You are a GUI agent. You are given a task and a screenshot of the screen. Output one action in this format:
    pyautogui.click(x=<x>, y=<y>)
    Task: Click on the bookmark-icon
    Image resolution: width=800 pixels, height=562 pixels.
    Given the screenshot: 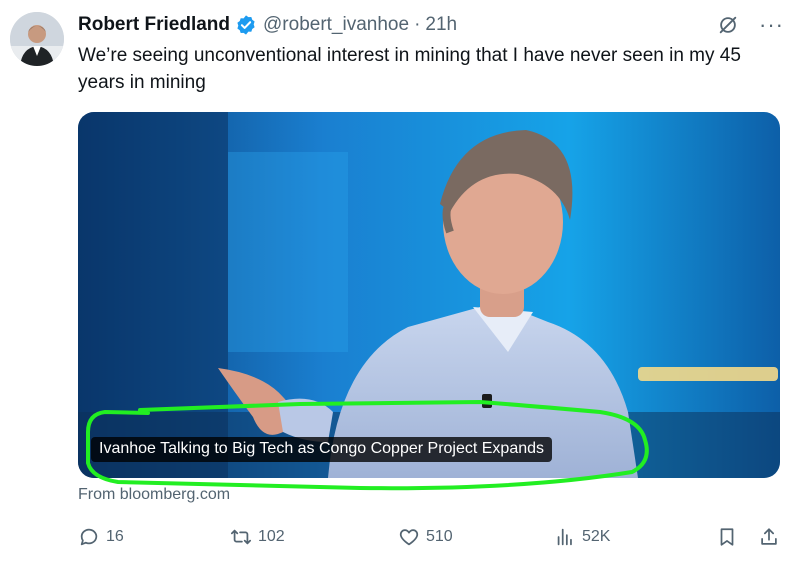 What is the action you would take?
    pyautogui.click(x=727, y=537)
    